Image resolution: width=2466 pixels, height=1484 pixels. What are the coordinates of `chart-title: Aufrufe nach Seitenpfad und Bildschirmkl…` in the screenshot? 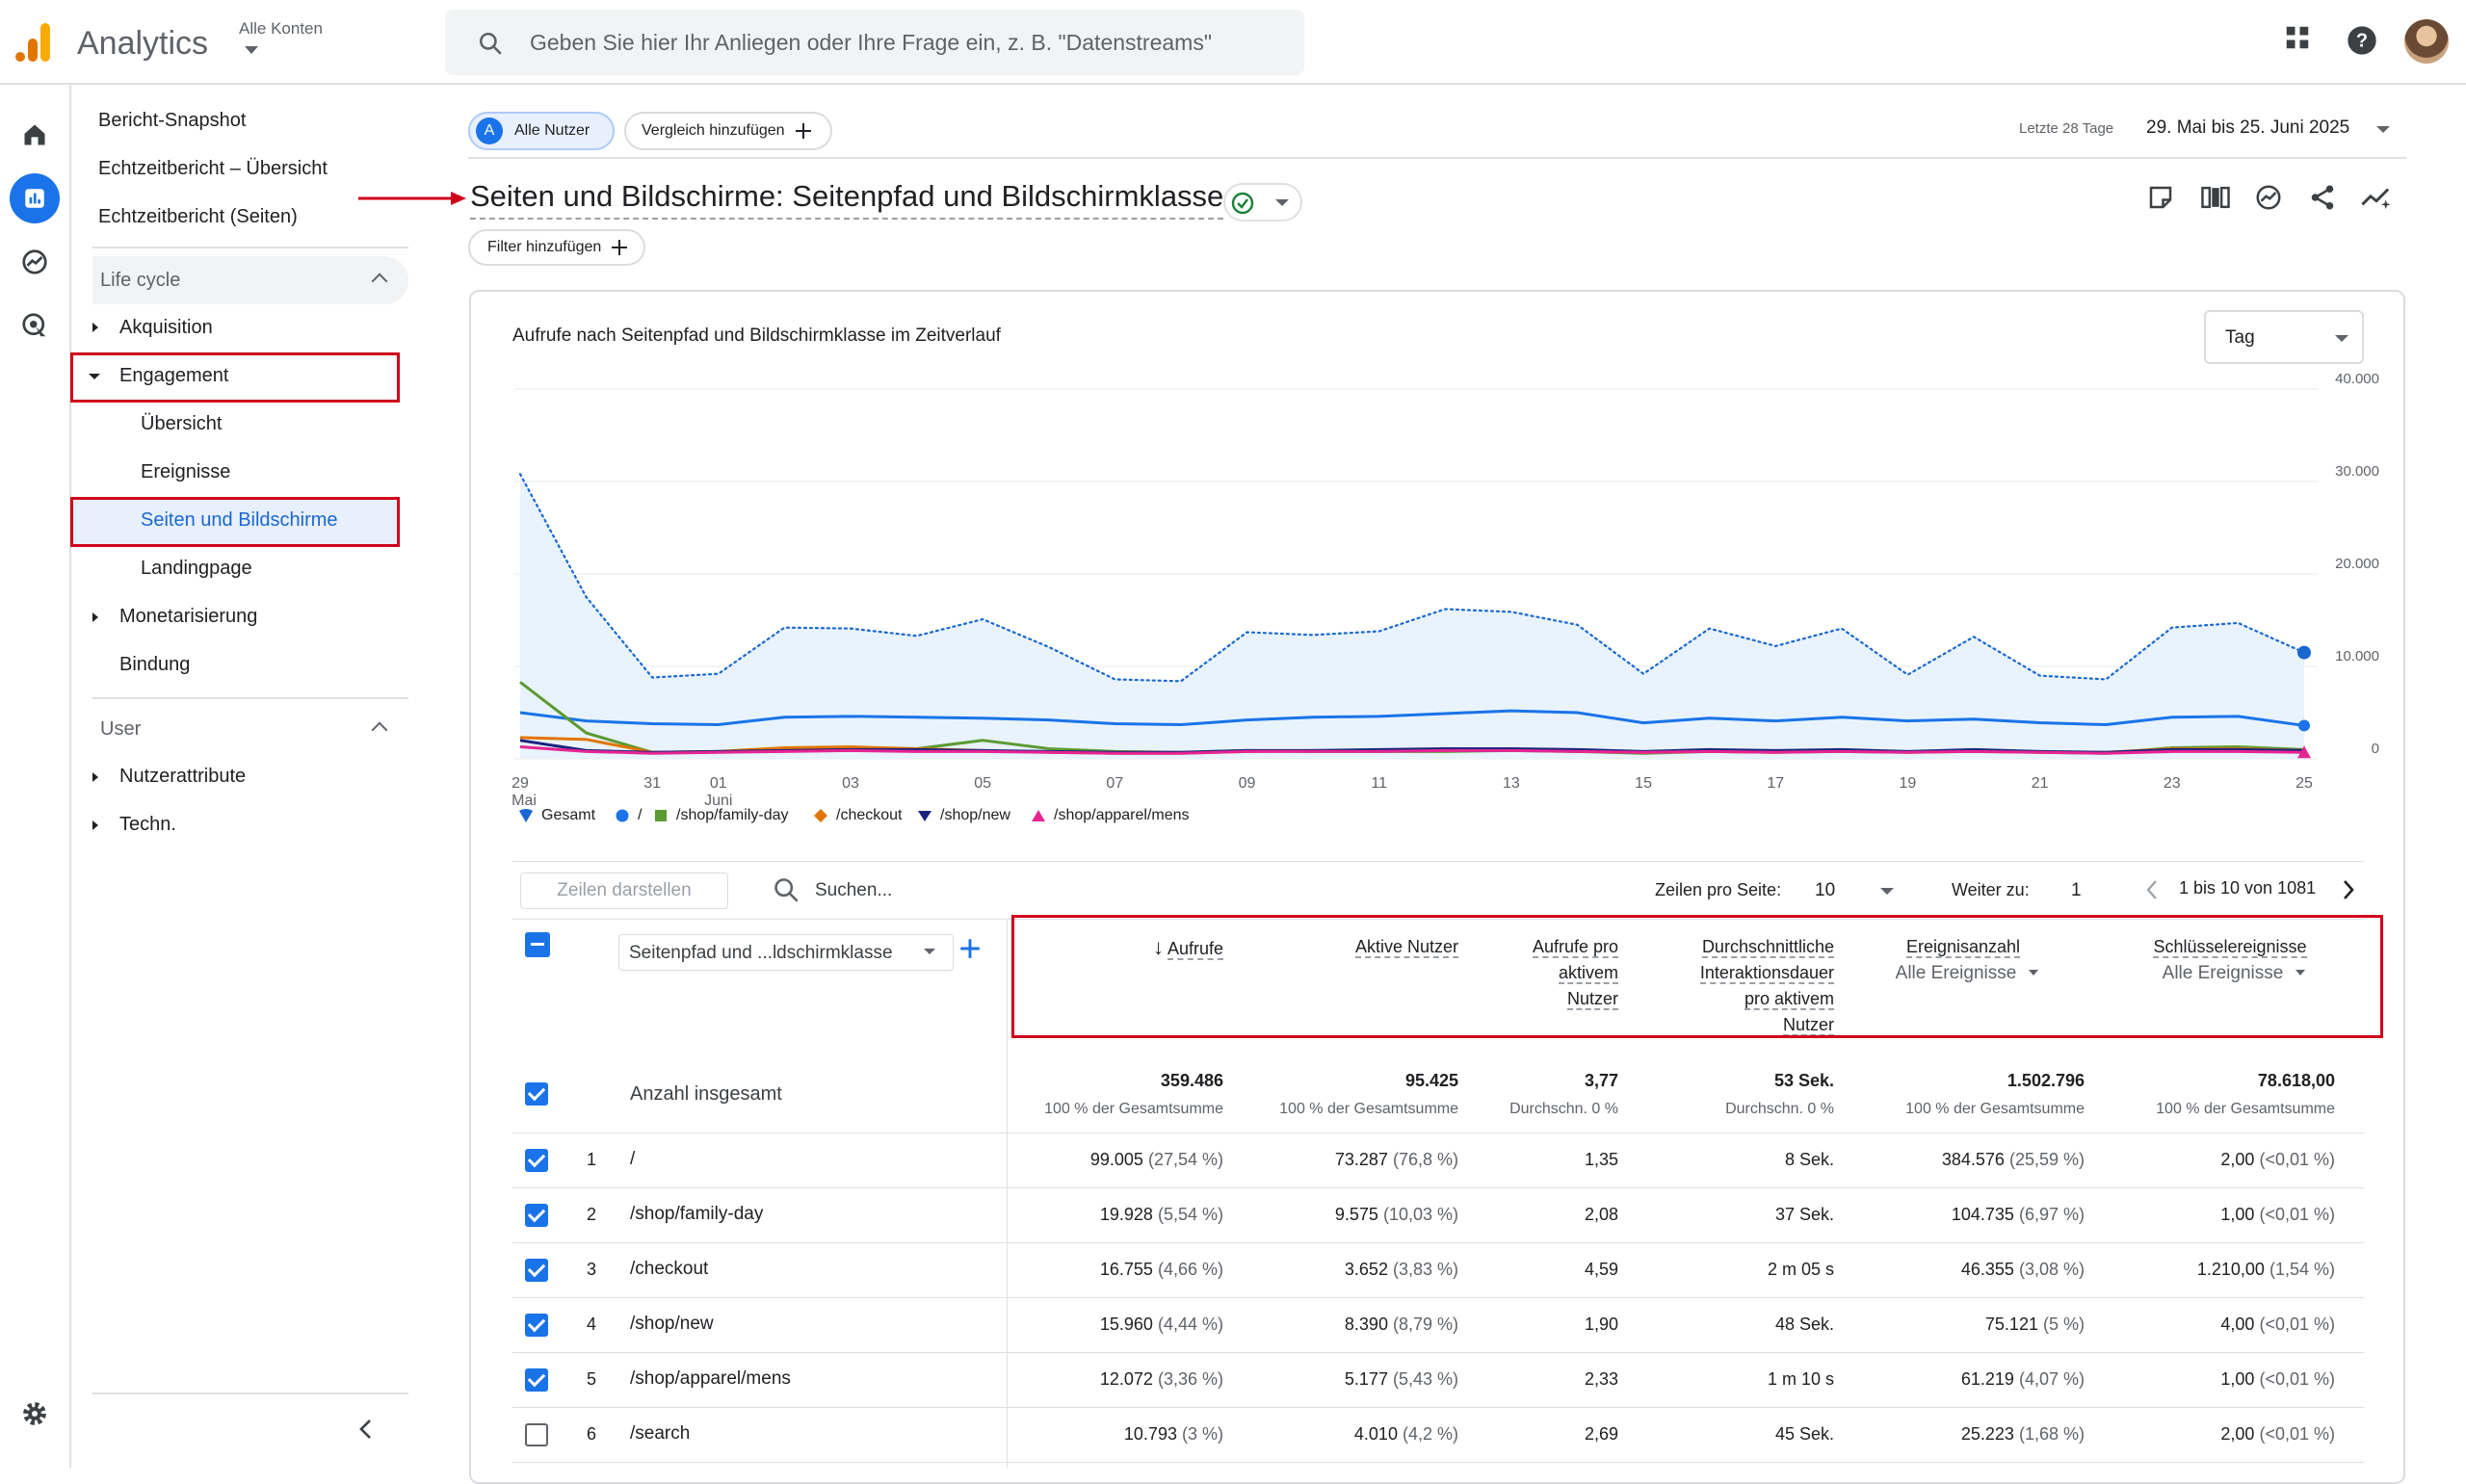 It's located at (756, 336).